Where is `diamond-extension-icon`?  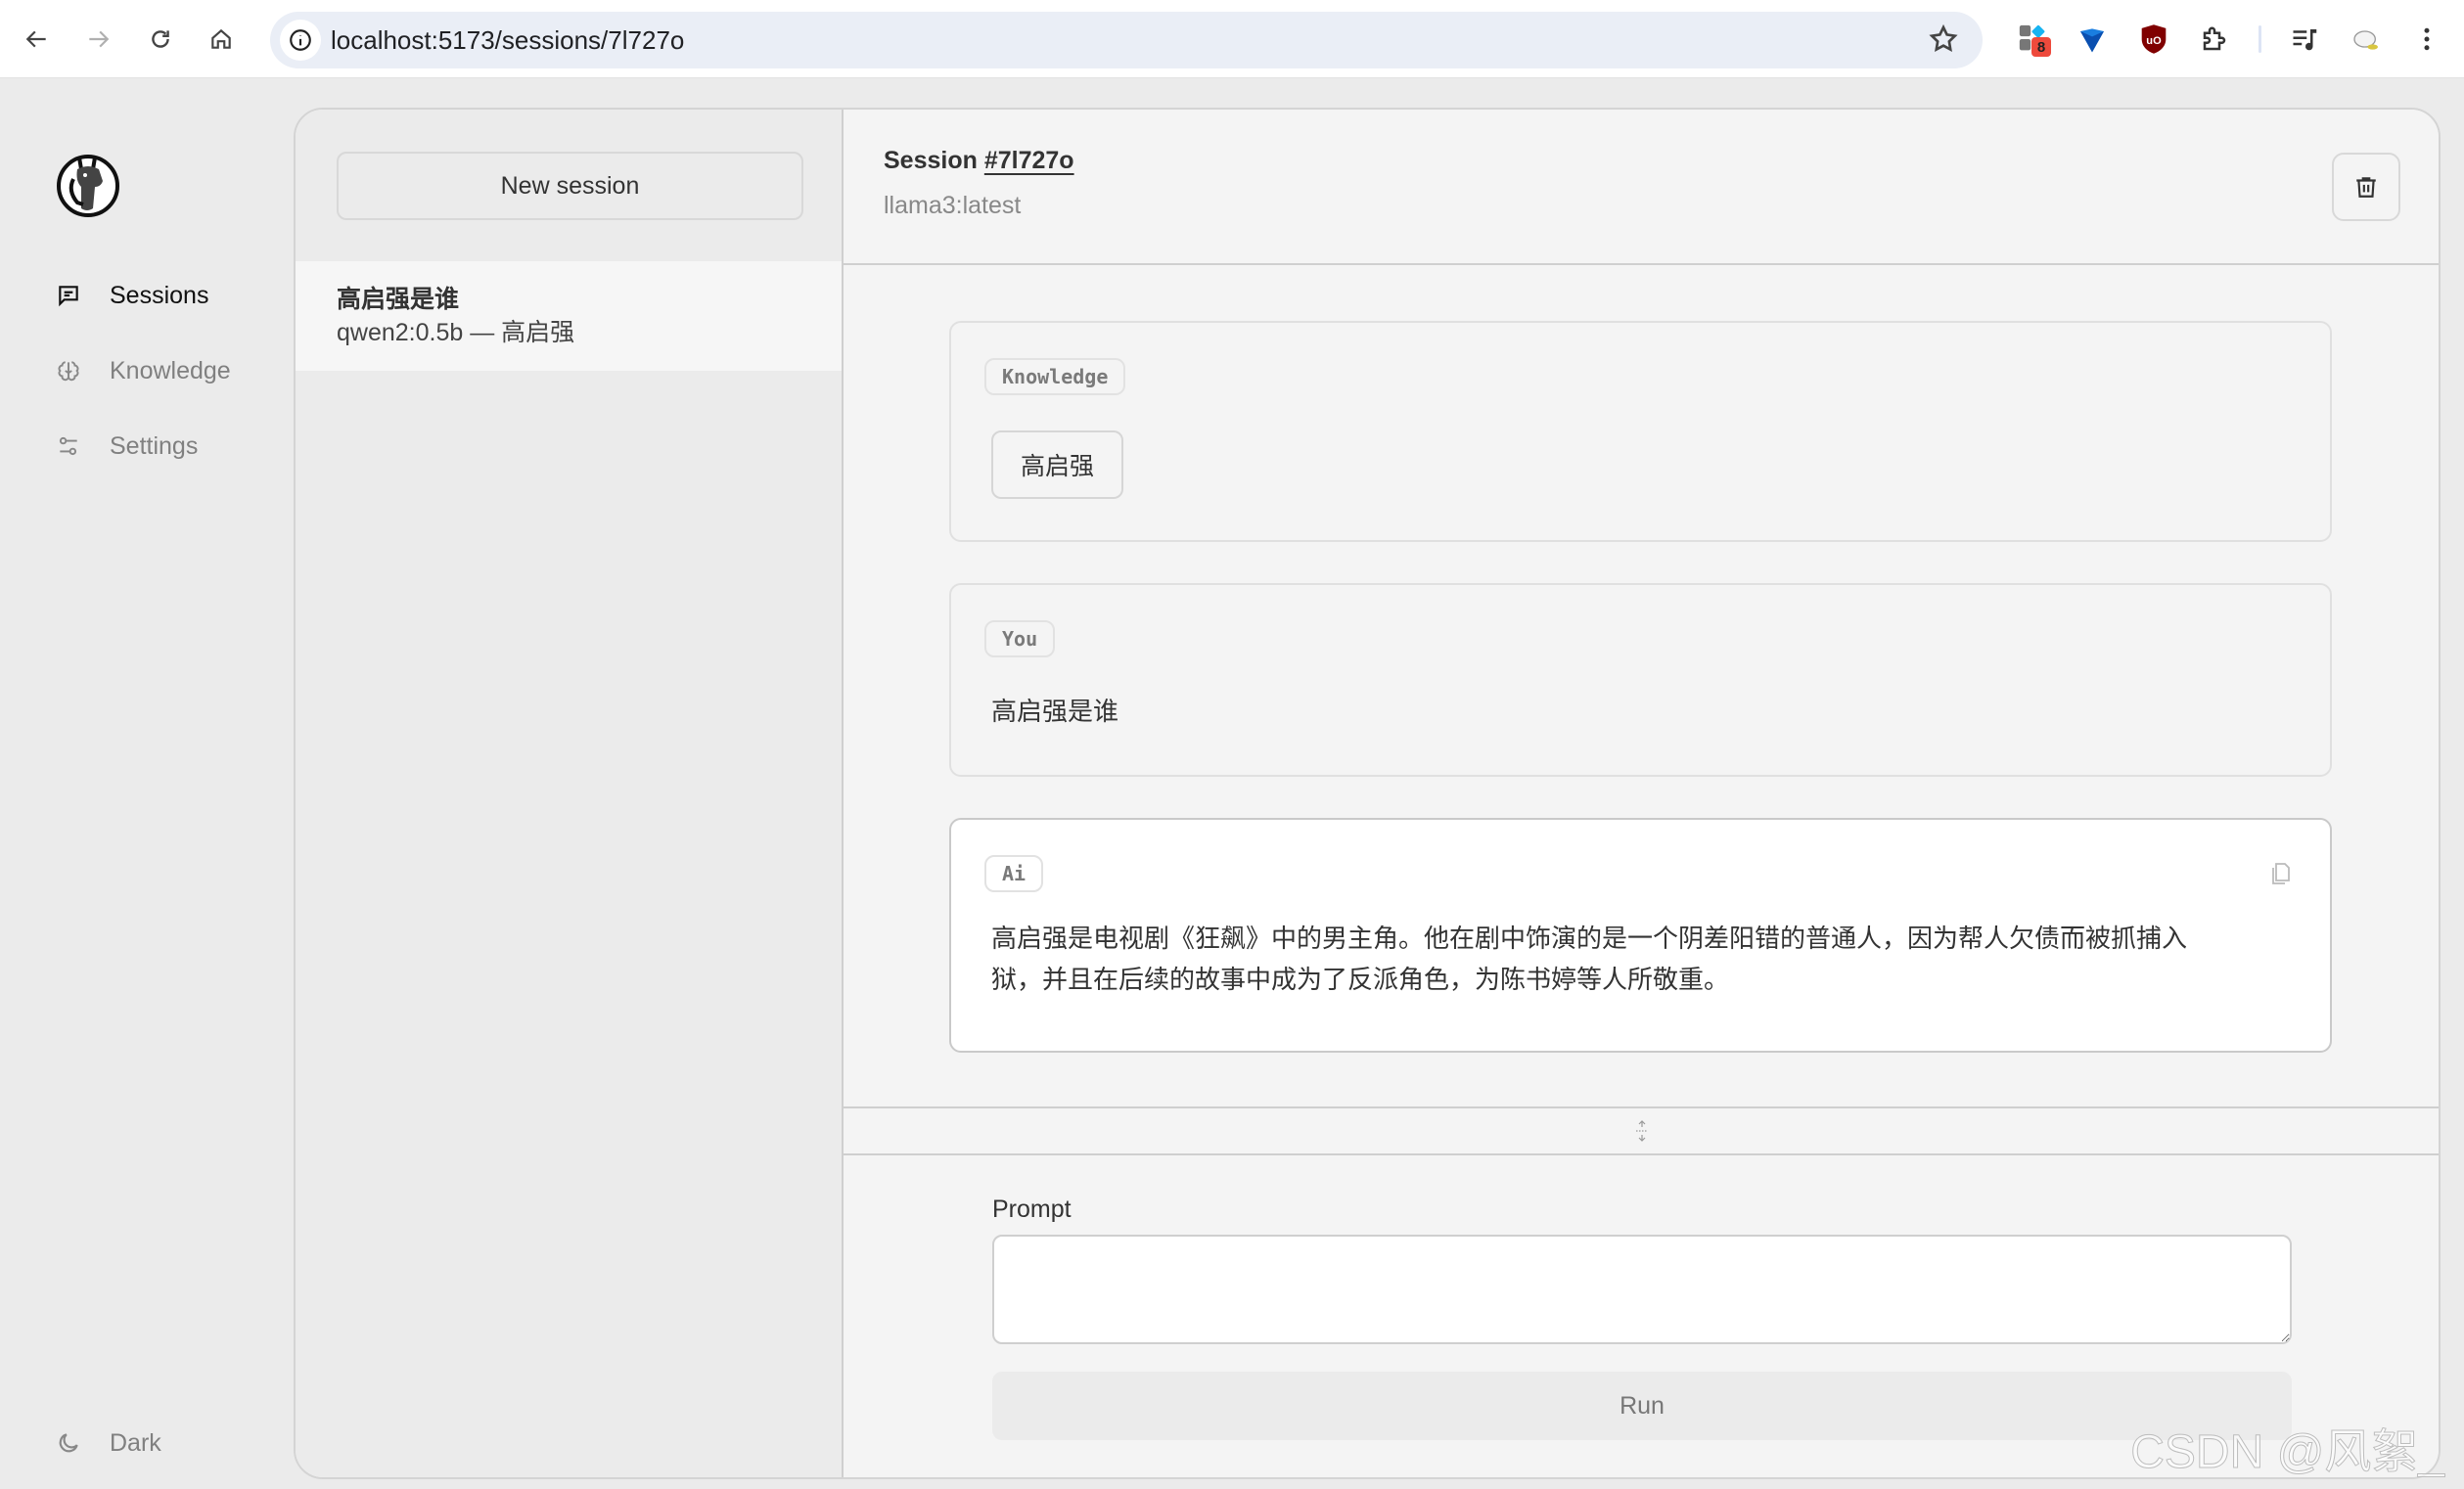 diamond-extension-icon is located at coordinates (2092, 40).